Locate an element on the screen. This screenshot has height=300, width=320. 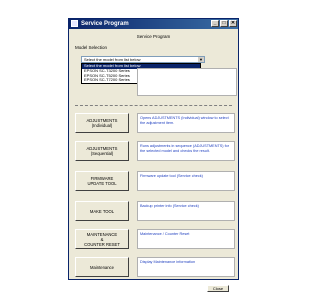
app-icon is located at coordinates (74, 23).